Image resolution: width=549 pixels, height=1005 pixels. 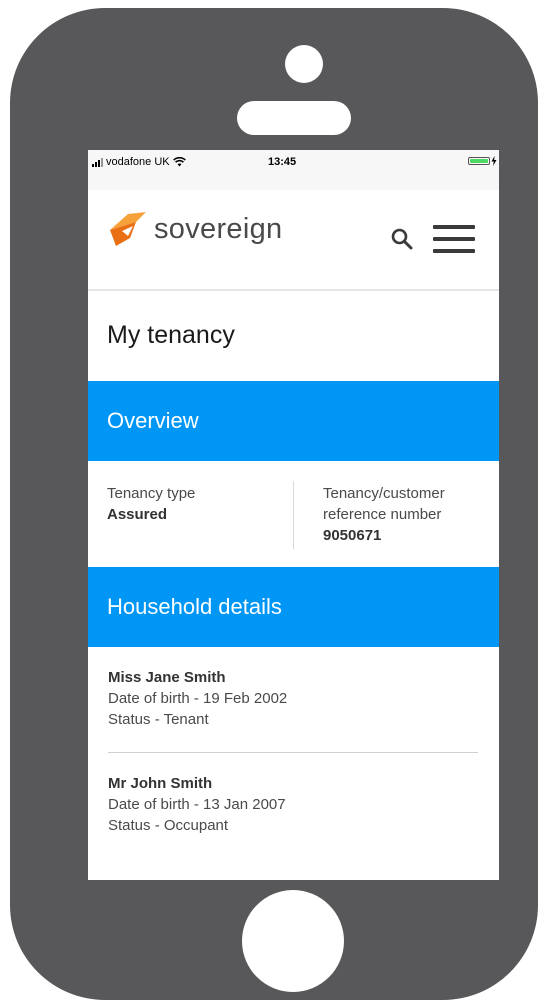 What do you see at coordinates (97, 162) in the screenshot?
I see `signal-icon` at bounding box center [97, 162].